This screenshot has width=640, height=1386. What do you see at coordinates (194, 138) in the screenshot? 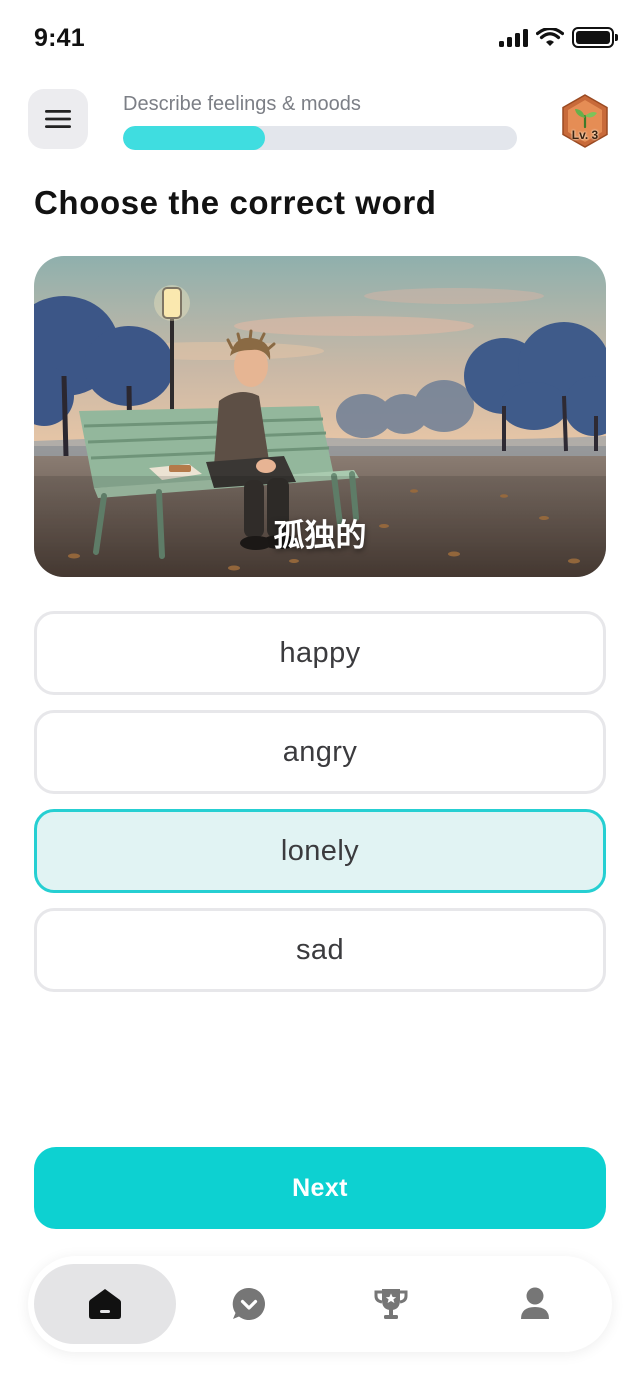
I see `lesson-progress-fill` at bounding box center [194, 138].